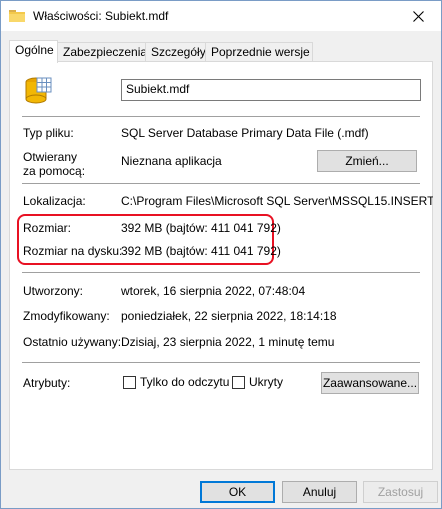 Image resolution: width=442 pixels, height=509 pixels. I want to click on tab-security: Zabezpieczenia, so click(102, 52).